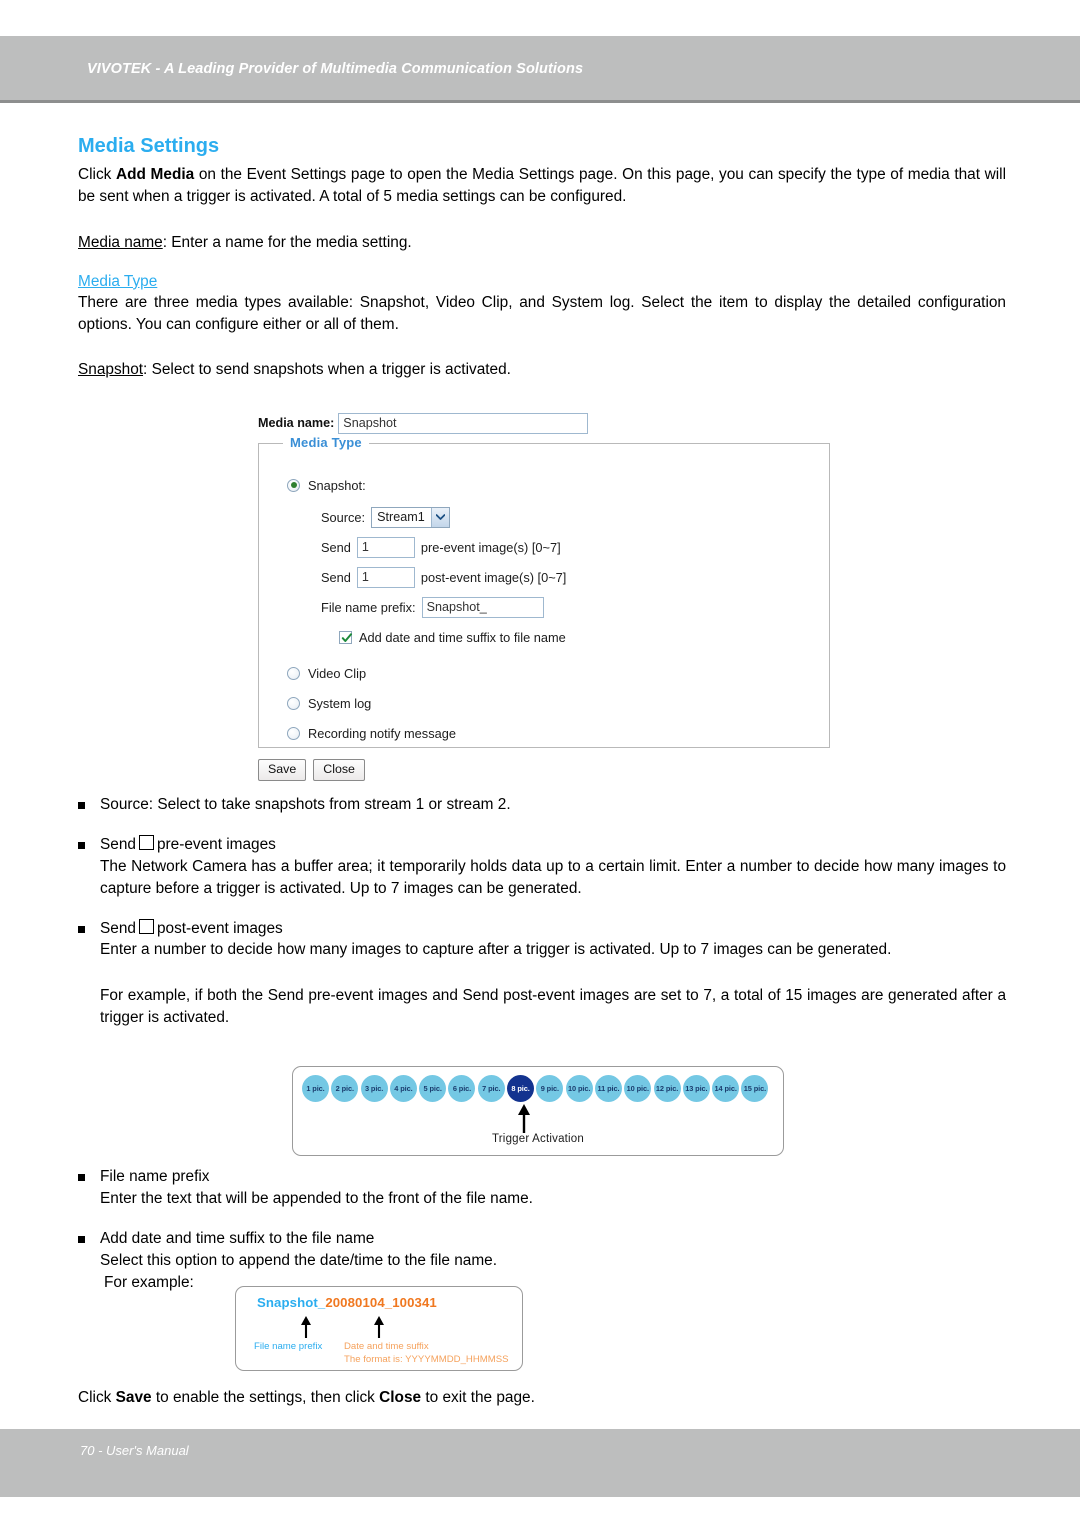 This screenshot has height=1527, width=1080. I want to click on page-title: Media Settings, so click(149, 146).